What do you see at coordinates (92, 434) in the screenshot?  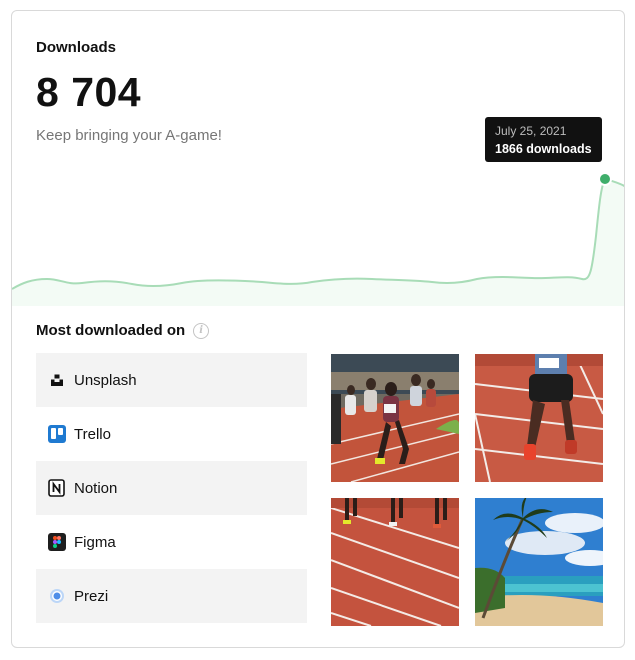 I see `list-item-label: Trello` at bounding box center [92, 434].